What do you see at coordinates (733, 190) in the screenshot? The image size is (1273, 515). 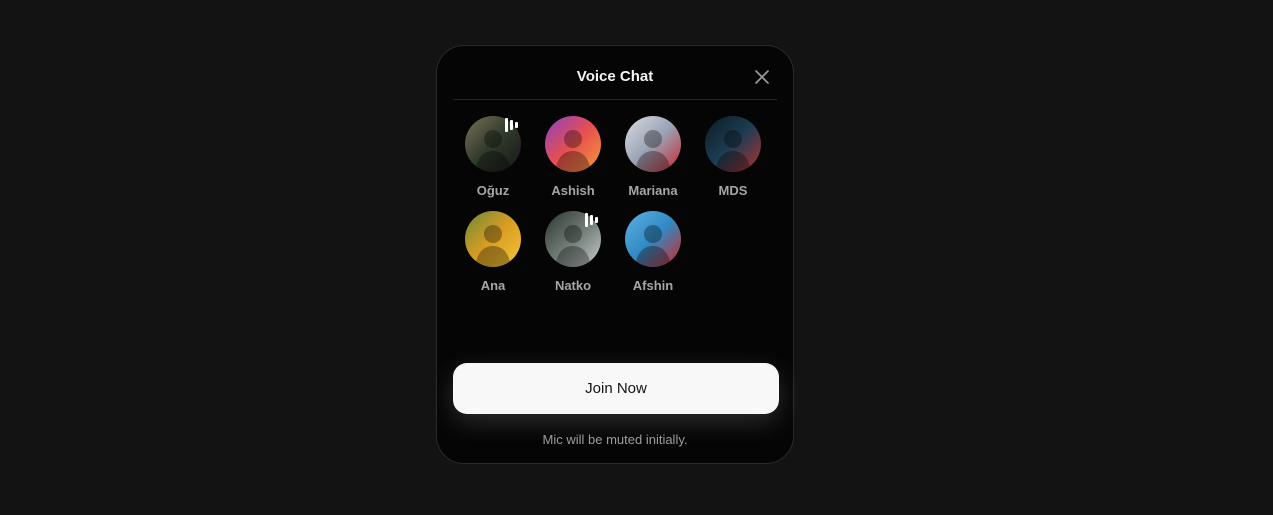 I see `participant-name: MDS` at bounding box center [733, 190].